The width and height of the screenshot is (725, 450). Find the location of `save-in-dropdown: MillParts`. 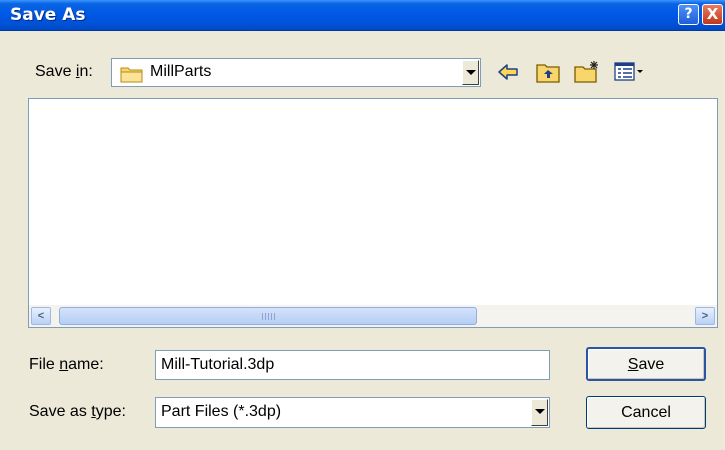

save-in-dropdown: MillParts is located at coordinates (296, 72).